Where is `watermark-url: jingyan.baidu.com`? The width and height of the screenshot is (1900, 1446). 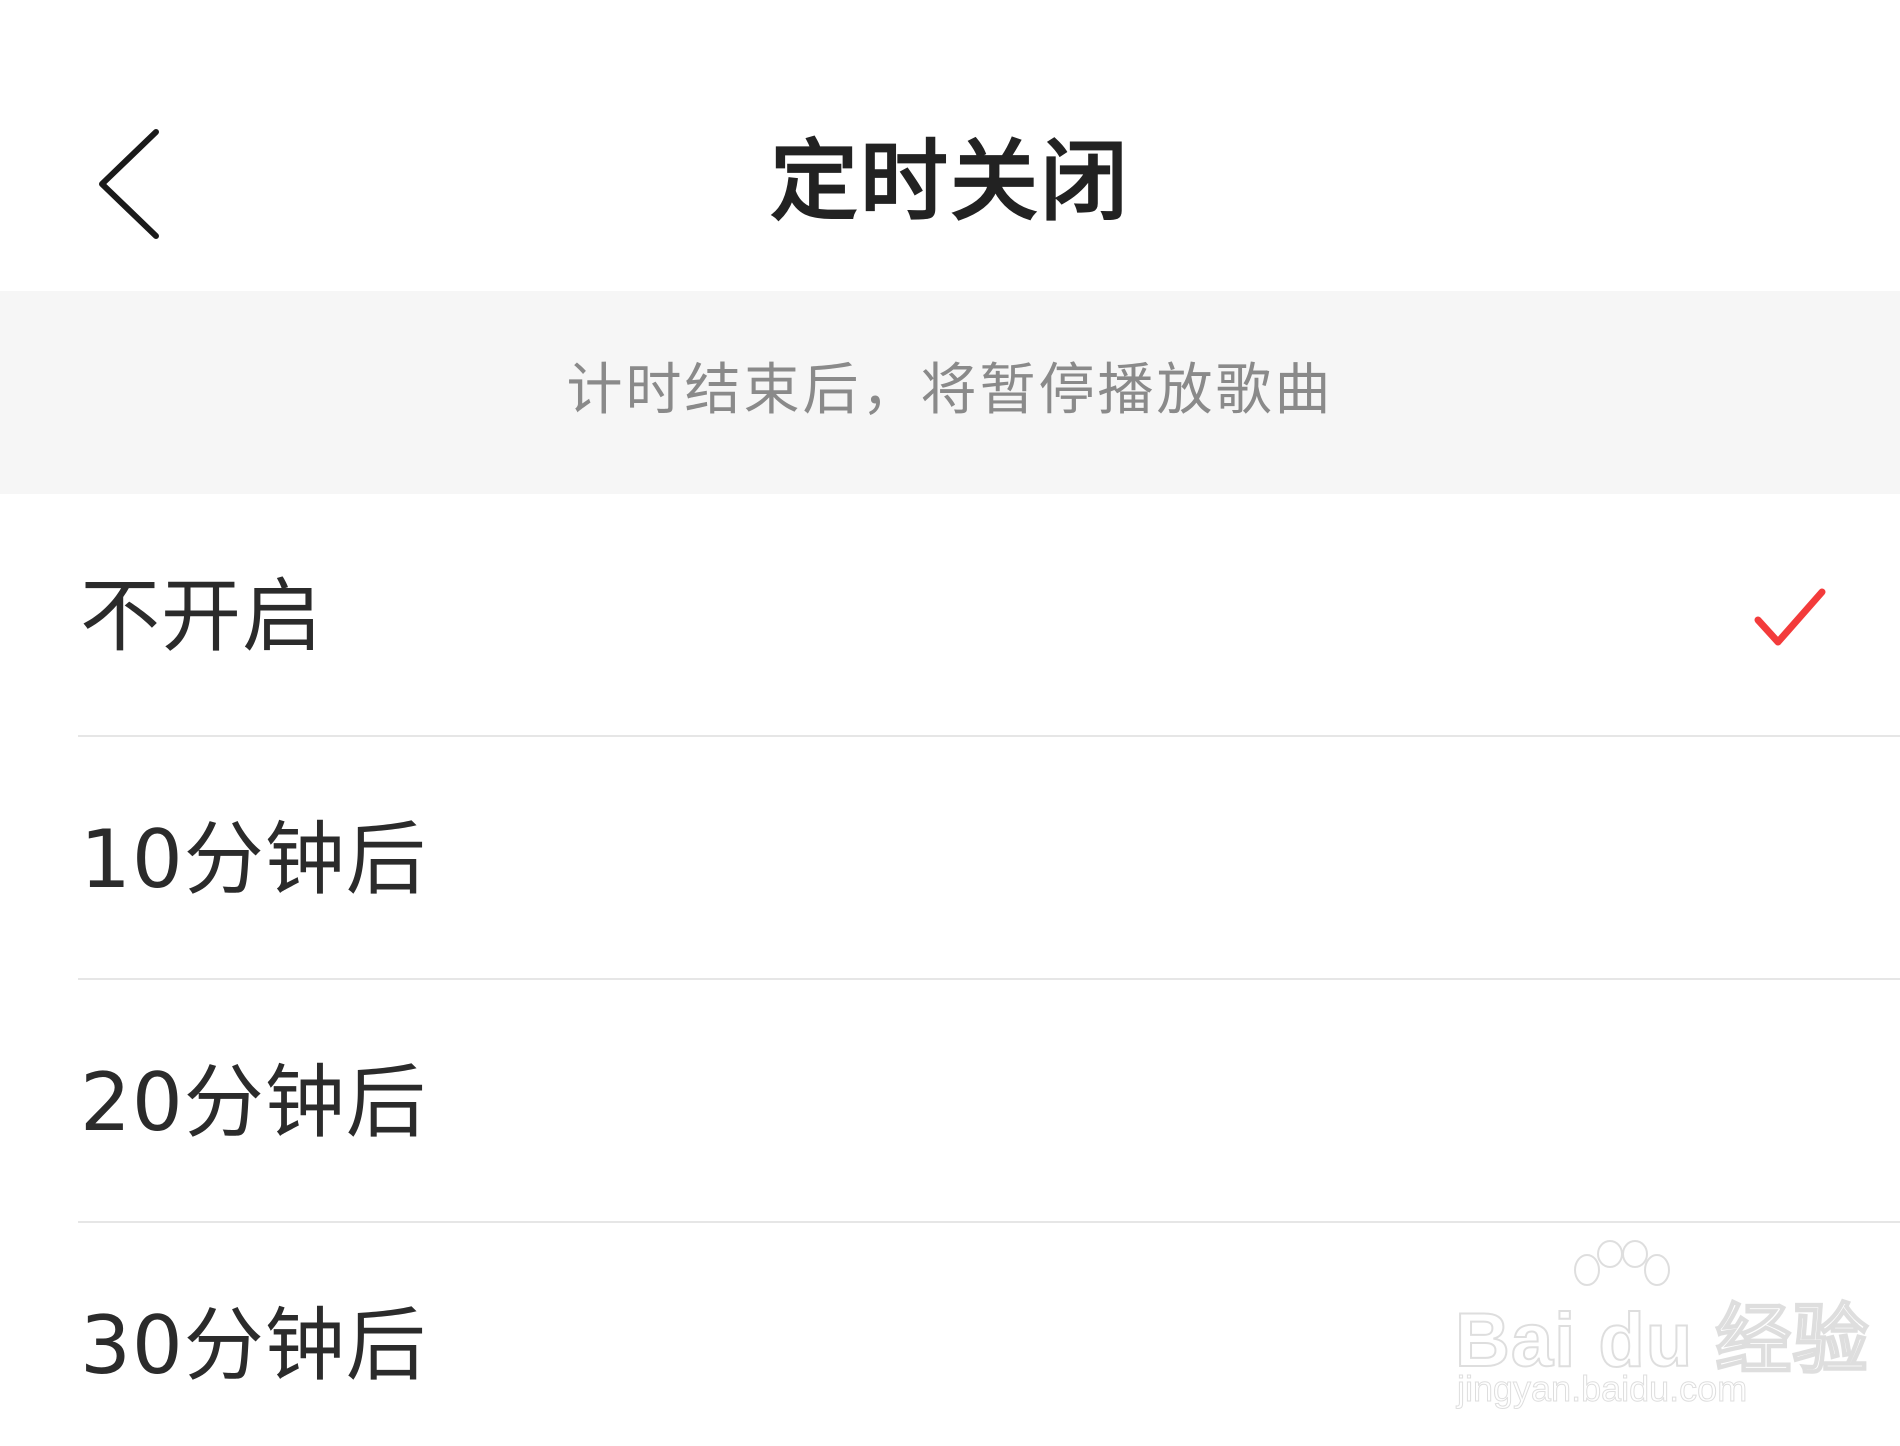
watermark-url: jingyan.baidu.com is located at coordinates (1602, 1389).